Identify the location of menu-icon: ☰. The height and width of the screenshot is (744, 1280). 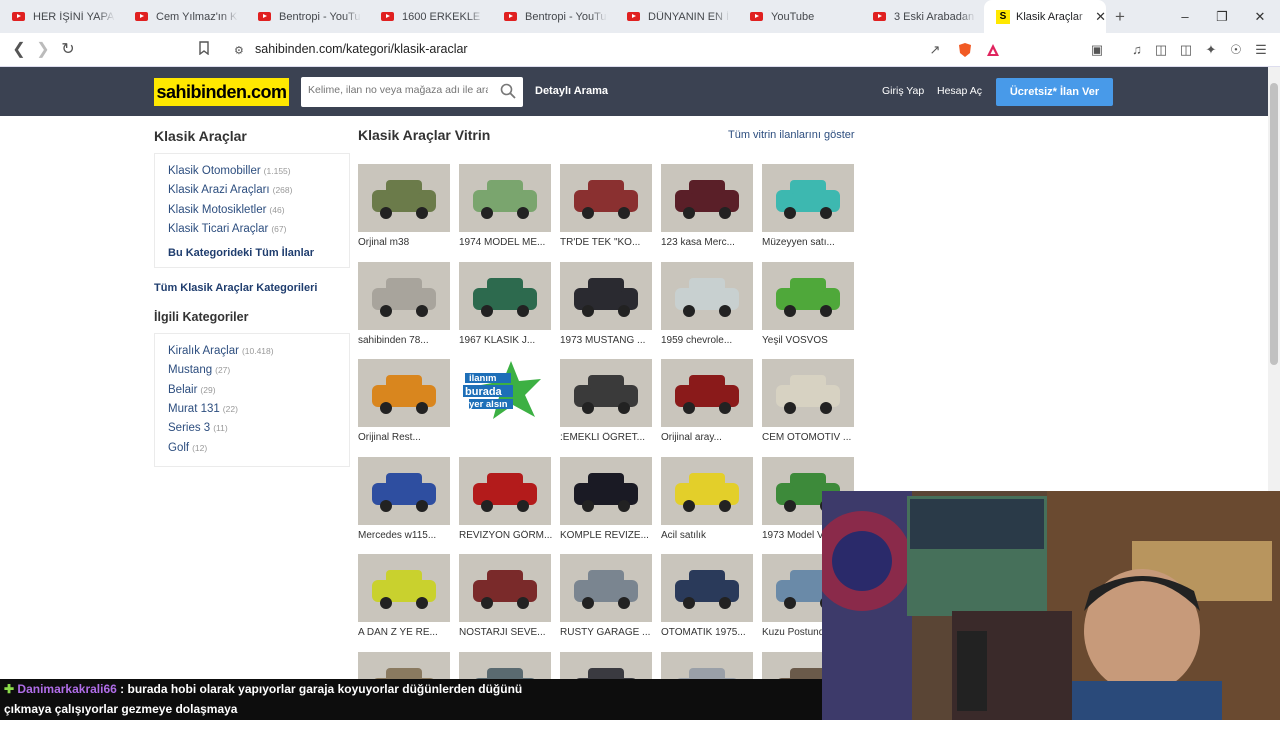
(1261, 50).